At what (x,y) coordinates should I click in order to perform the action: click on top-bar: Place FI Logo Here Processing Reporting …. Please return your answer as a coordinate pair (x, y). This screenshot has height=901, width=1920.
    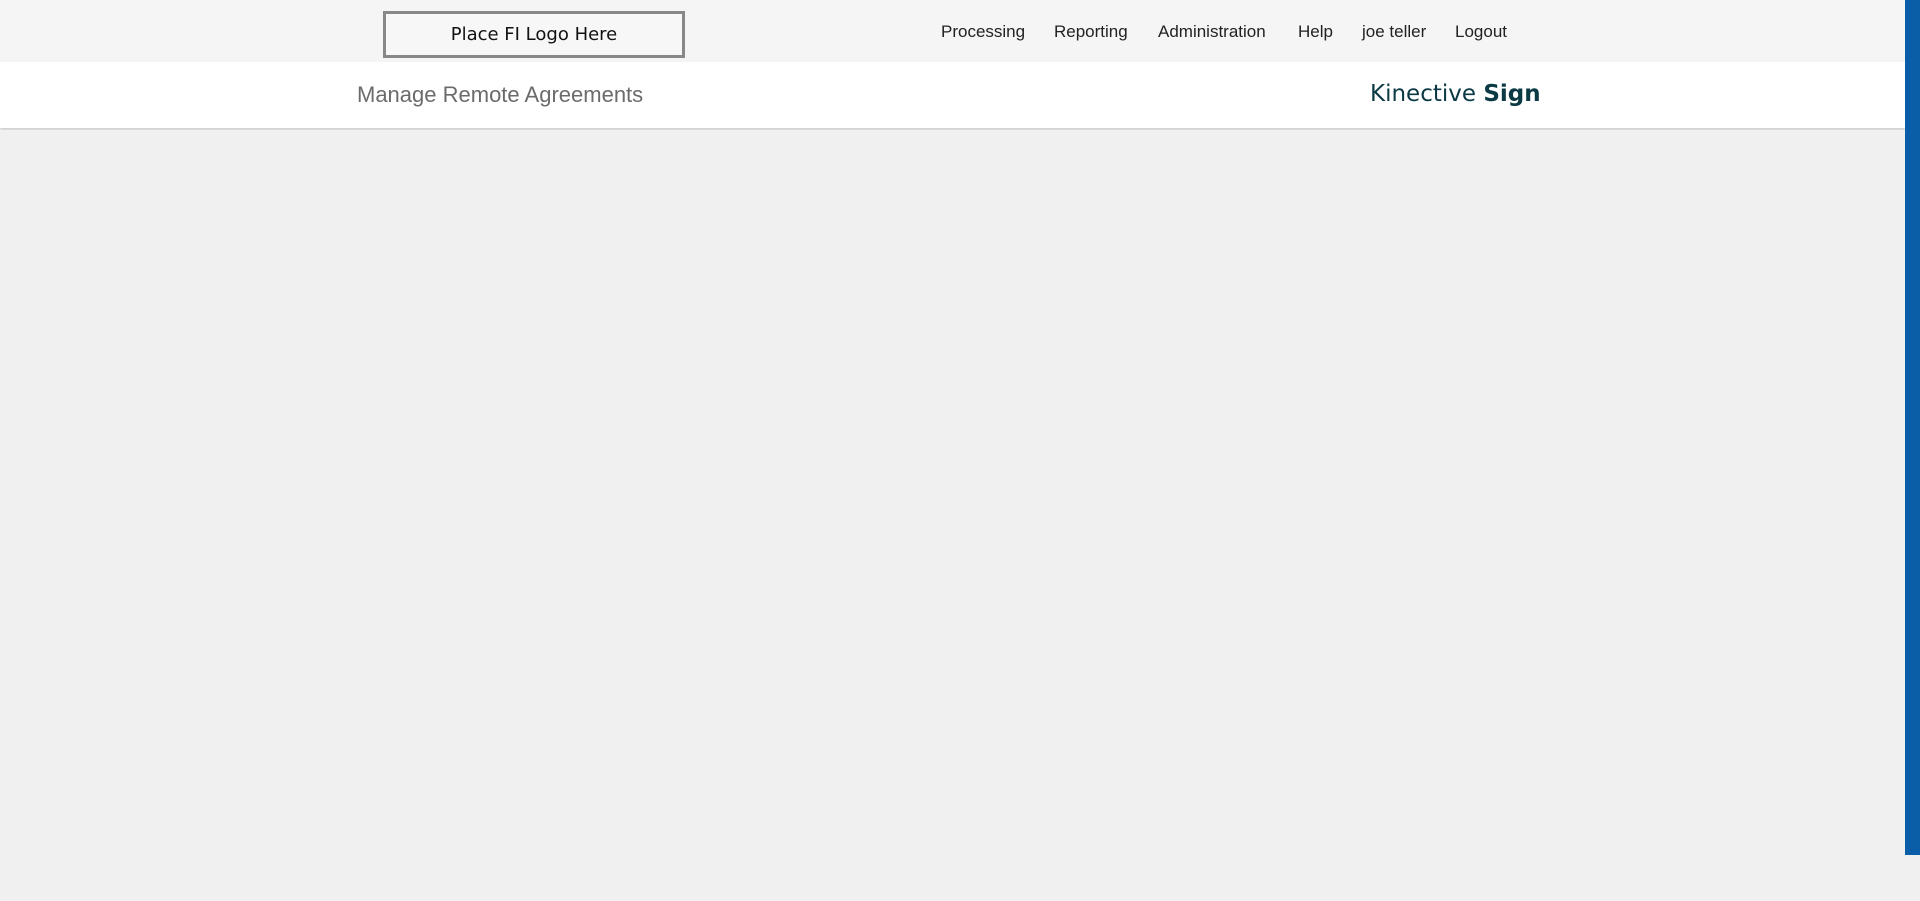
    Looking at the image, I should click on (952, 31).